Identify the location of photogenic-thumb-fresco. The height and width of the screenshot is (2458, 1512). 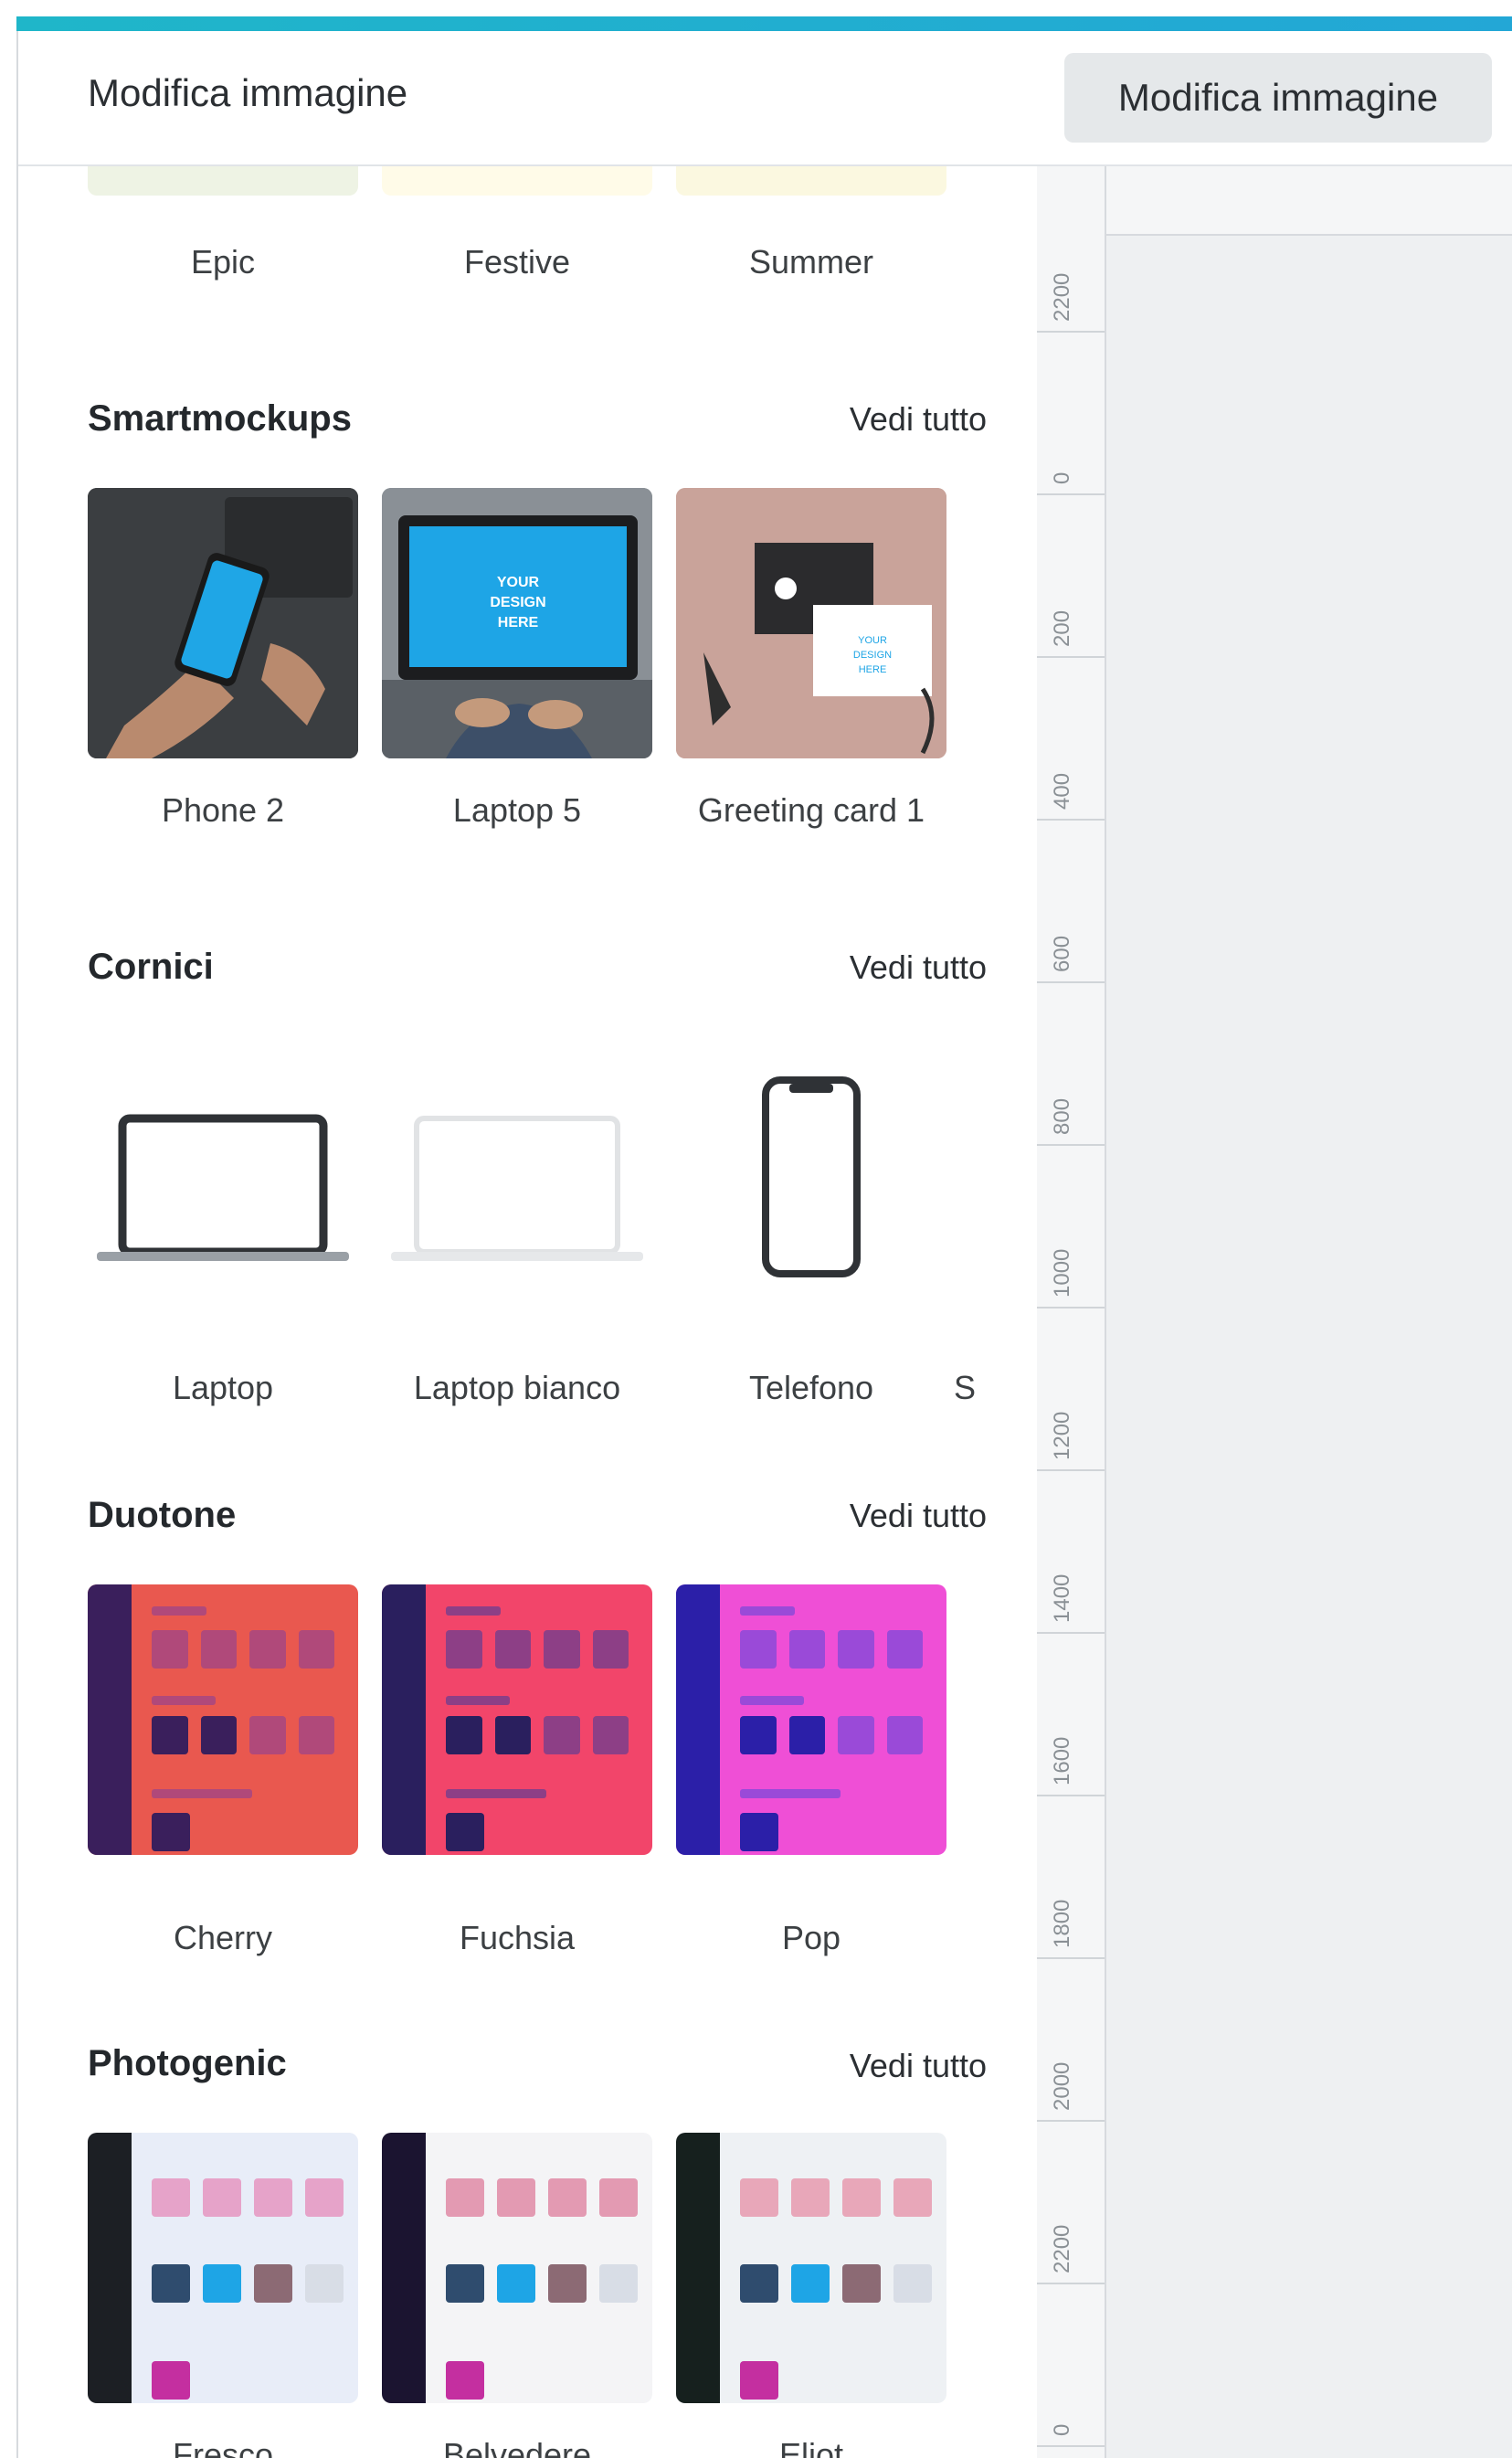
(223, 2268).